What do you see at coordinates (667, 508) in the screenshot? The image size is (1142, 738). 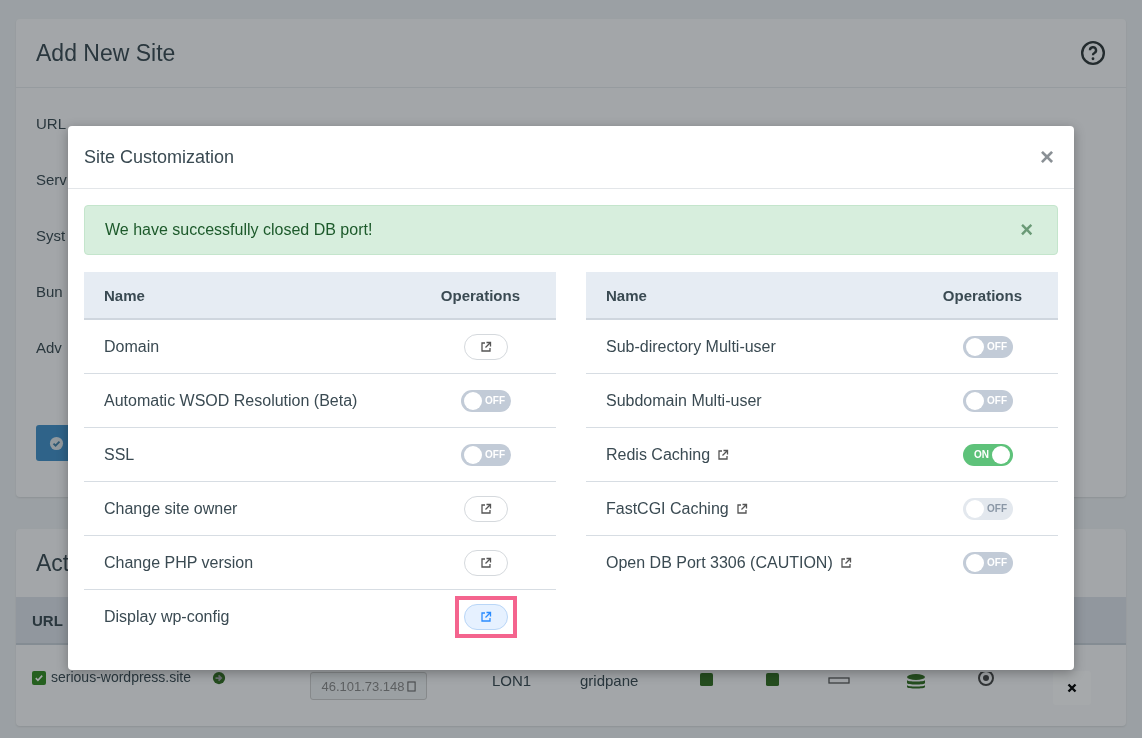 I see `setting-name: FastCGI Caching` at bounding box center [667, 508].